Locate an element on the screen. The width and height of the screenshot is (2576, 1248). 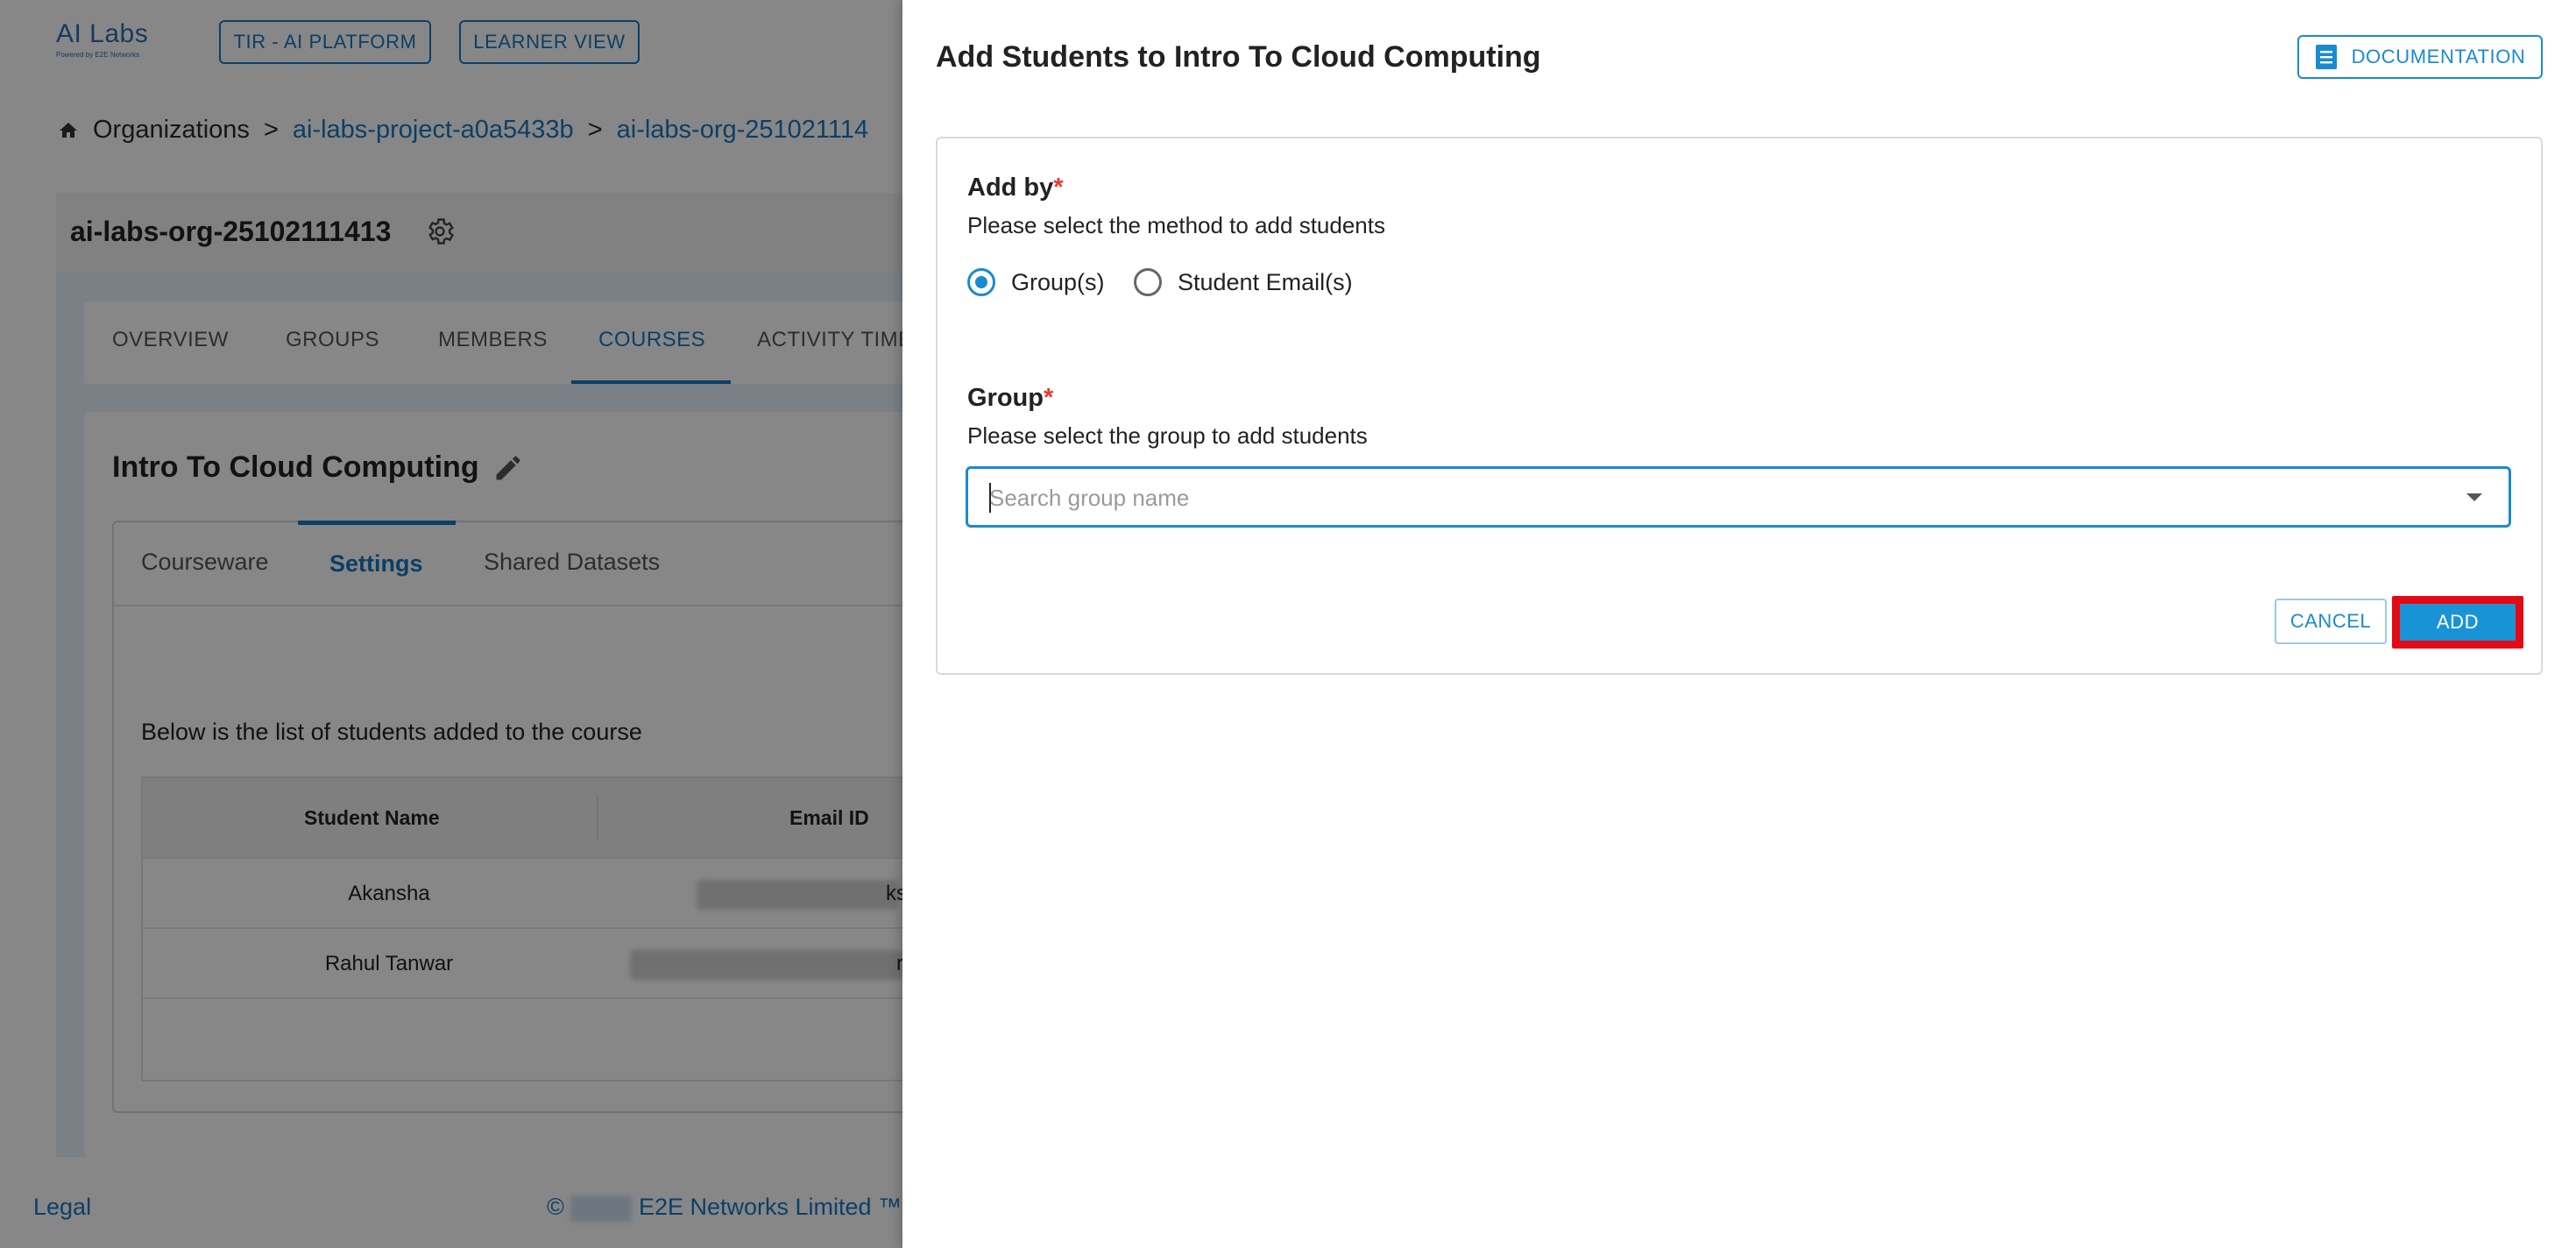
add-by-label-text: Add by is located at coordinates (1010, 188).